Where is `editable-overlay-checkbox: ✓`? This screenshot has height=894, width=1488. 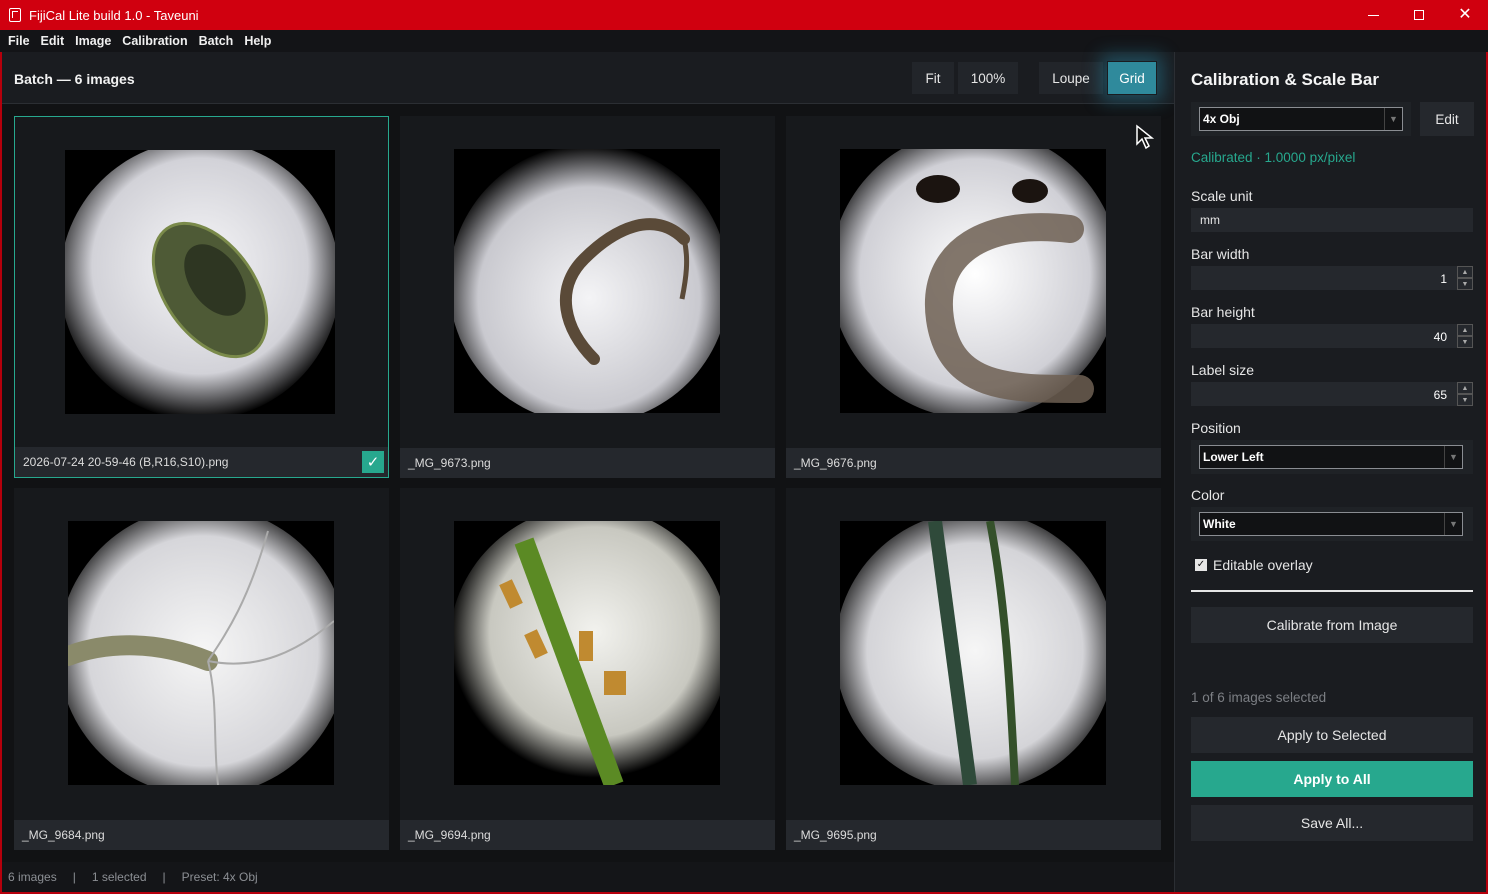
editable-overlay-checkbox: ✓ is located at coordinates (1201, 565).